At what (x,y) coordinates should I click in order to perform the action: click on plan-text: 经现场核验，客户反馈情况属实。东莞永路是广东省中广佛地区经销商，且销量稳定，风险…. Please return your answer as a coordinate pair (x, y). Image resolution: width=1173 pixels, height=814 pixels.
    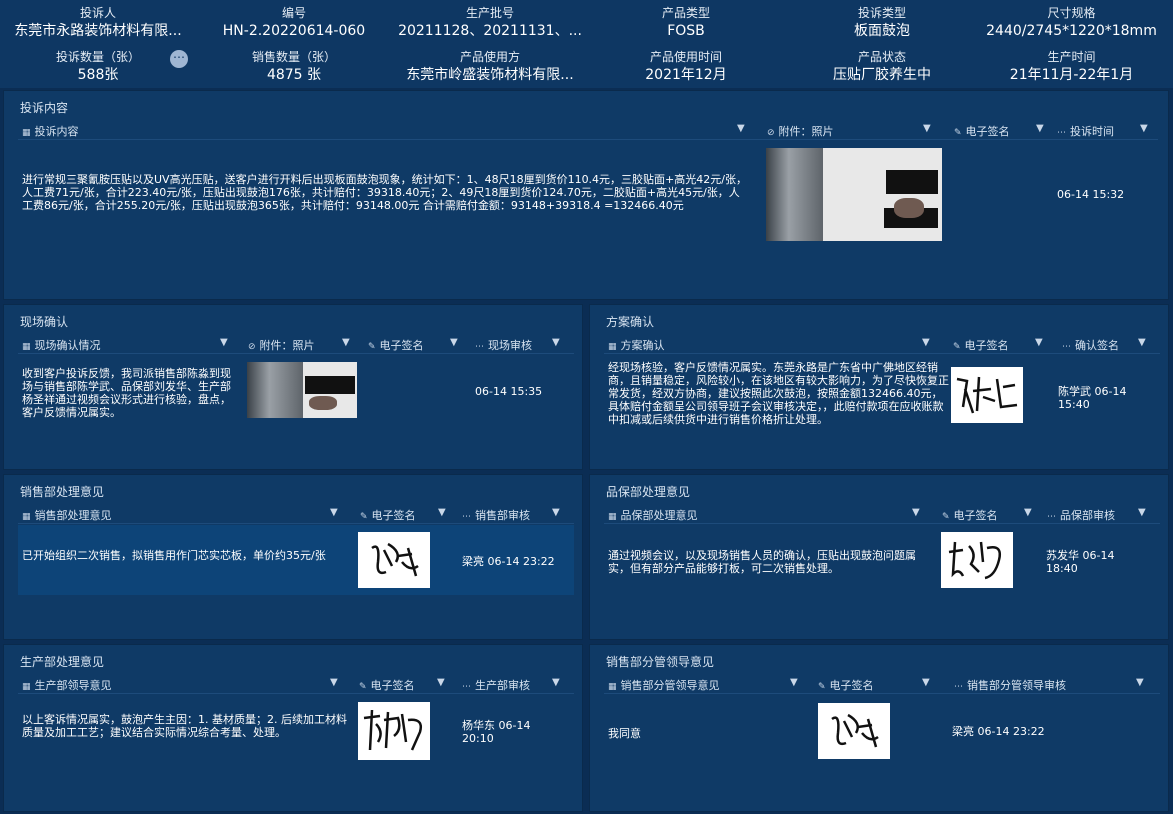
    Looking at the image, I should click on (778, 393).